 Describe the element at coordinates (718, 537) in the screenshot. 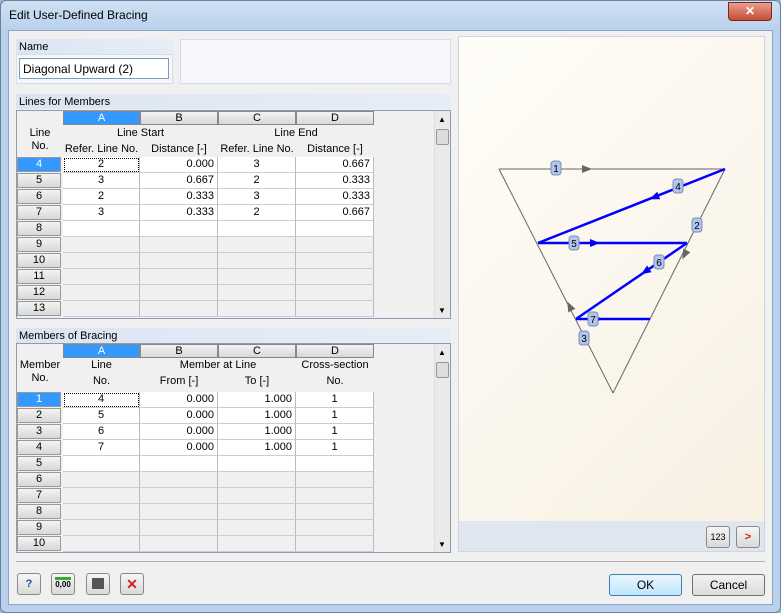

I see `numbering-toggle-button: 123` at that location.